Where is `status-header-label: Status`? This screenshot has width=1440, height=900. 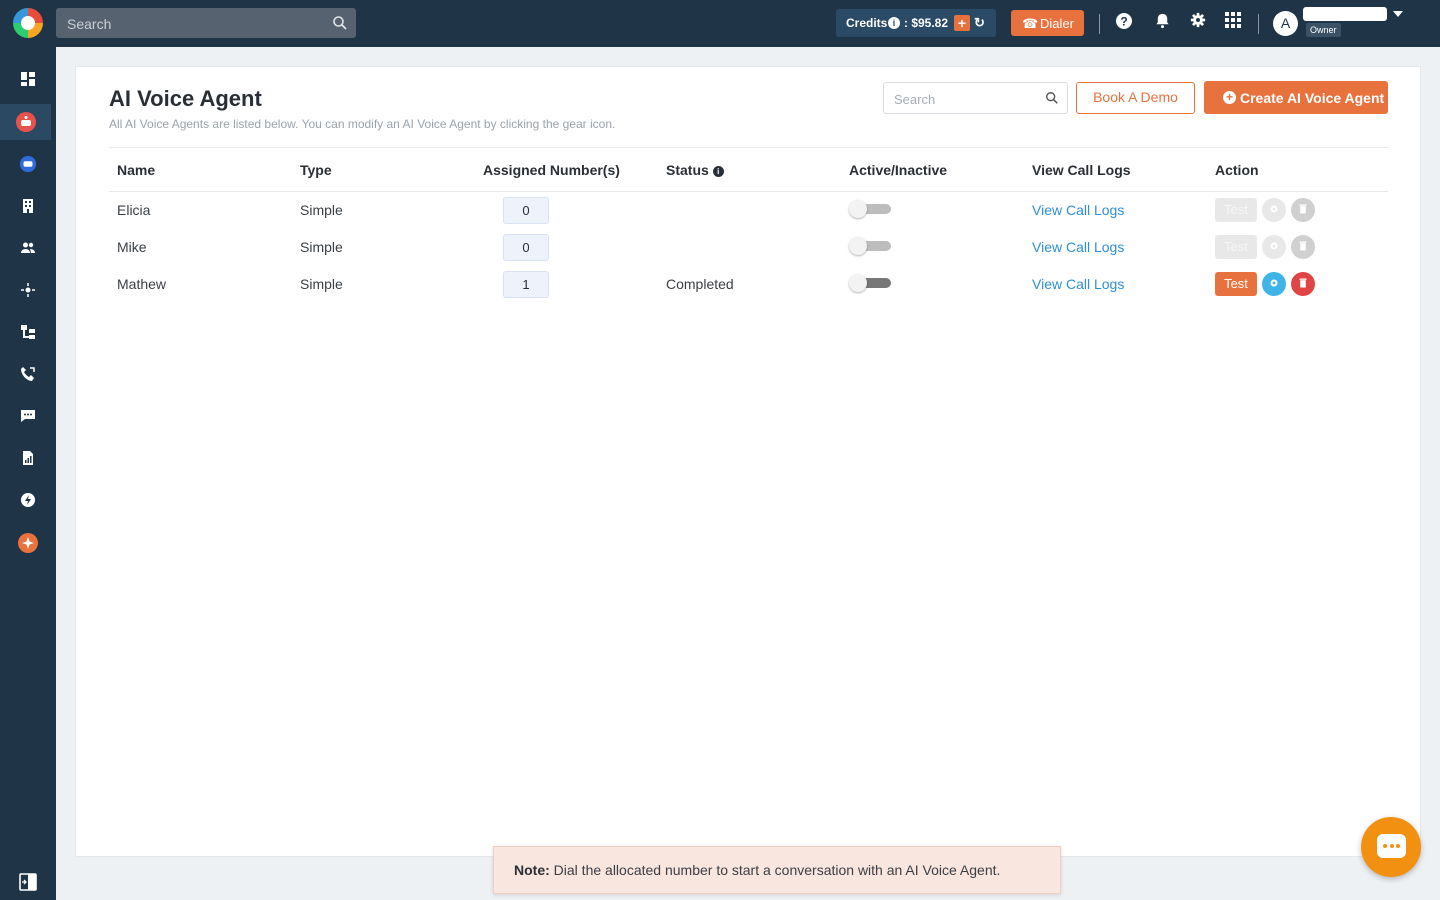
status-header-label: Status is located at coordinates (687, 169).